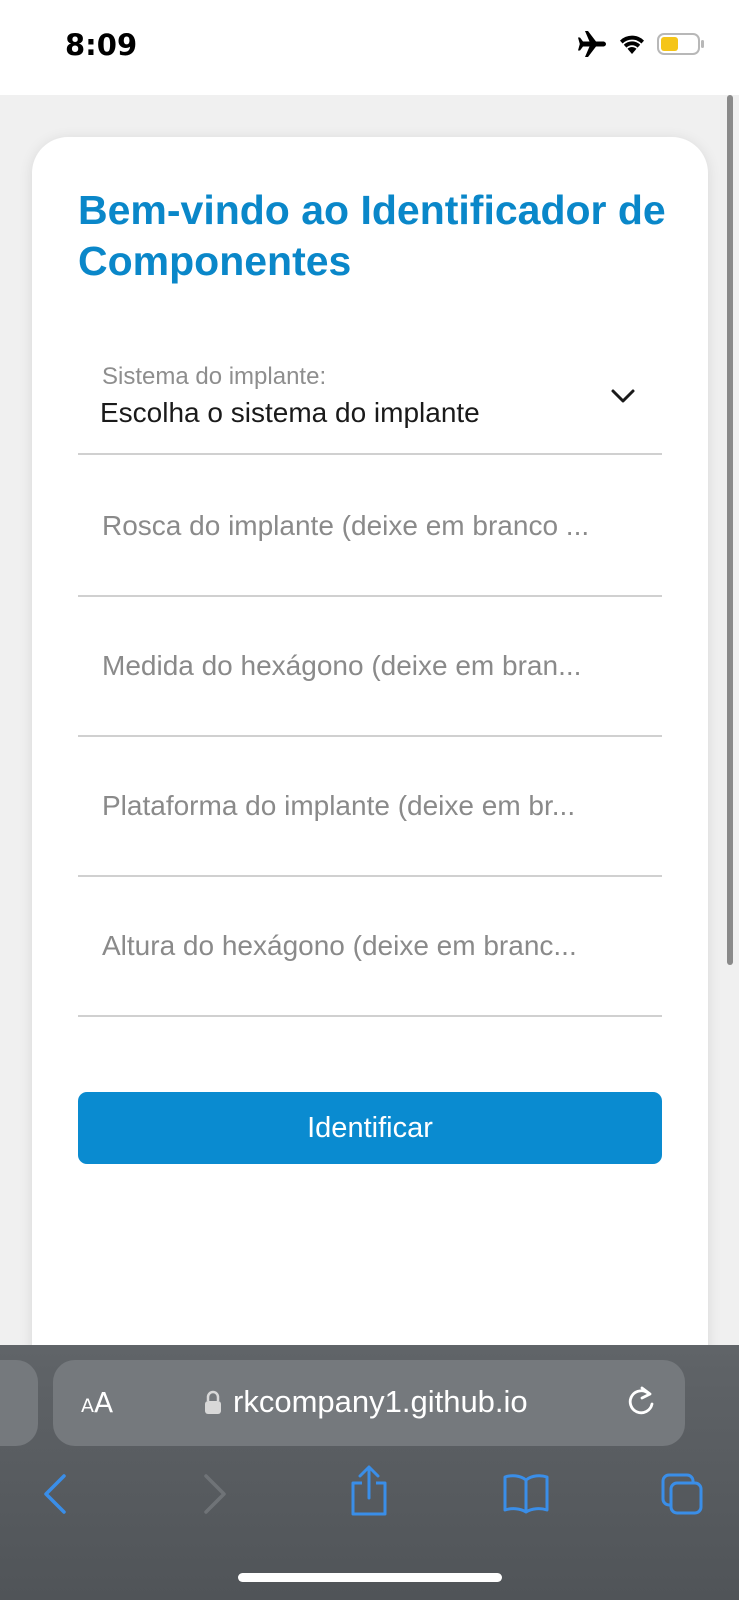 The width and height of the screenshot is (739, 1600). I want to click on bookmarks-icon, so click(526, 1495).